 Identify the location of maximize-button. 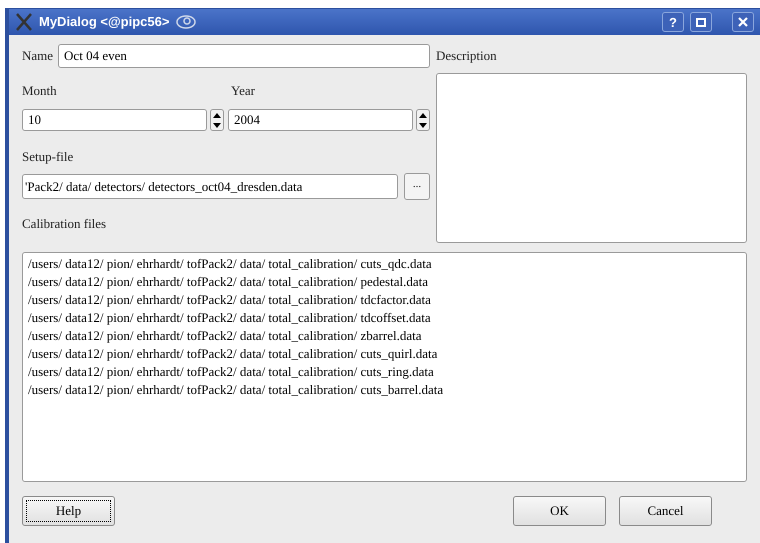
(701, 22).